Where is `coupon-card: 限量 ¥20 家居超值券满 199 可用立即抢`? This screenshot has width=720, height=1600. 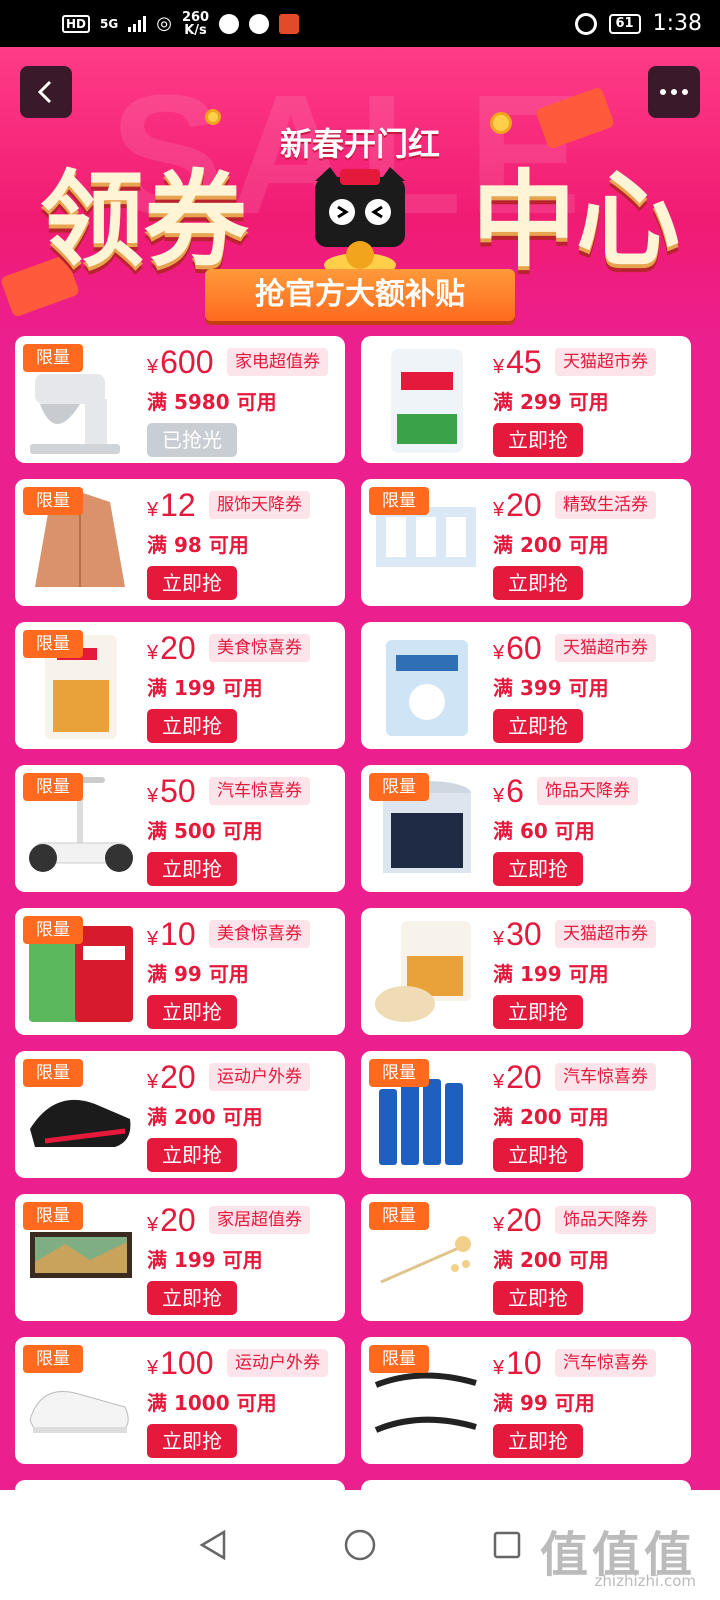
coupon-card: 限量 ¥20 家居超值券满 199 可用立即抢 is located at coordinates (180, 1257).